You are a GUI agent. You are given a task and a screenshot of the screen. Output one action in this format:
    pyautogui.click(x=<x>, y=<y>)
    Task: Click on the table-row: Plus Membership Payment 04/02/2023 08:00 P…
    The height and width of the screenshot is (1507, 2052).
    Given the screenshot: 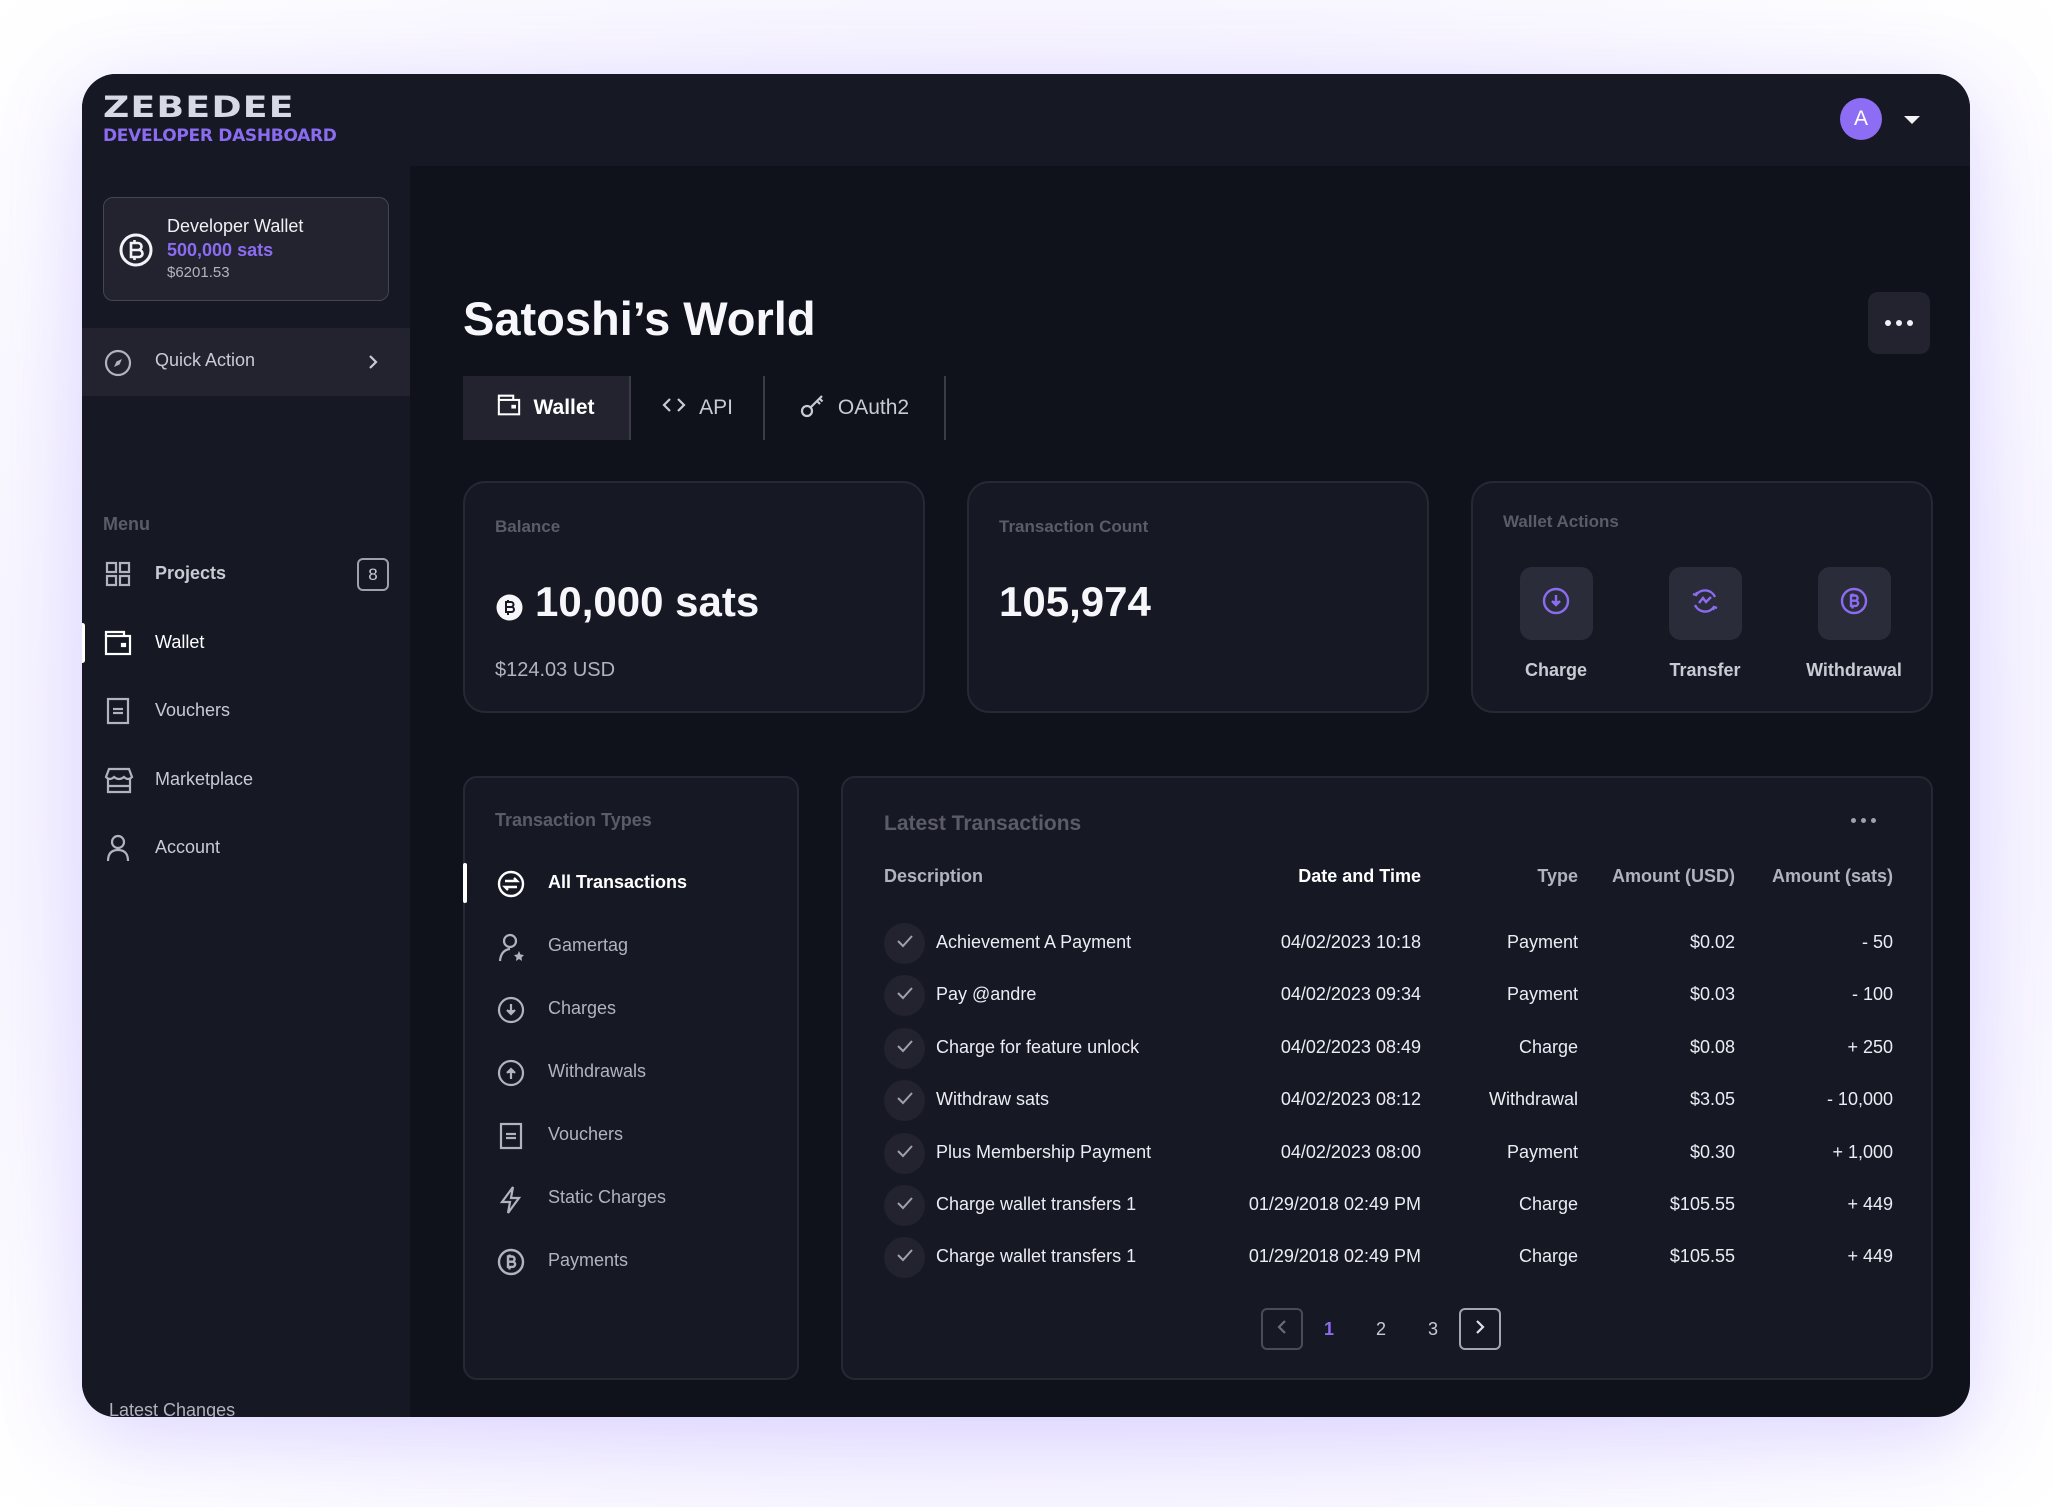 What is the action you would take?
    pyautogui.click(x=1387, y=1154)
    